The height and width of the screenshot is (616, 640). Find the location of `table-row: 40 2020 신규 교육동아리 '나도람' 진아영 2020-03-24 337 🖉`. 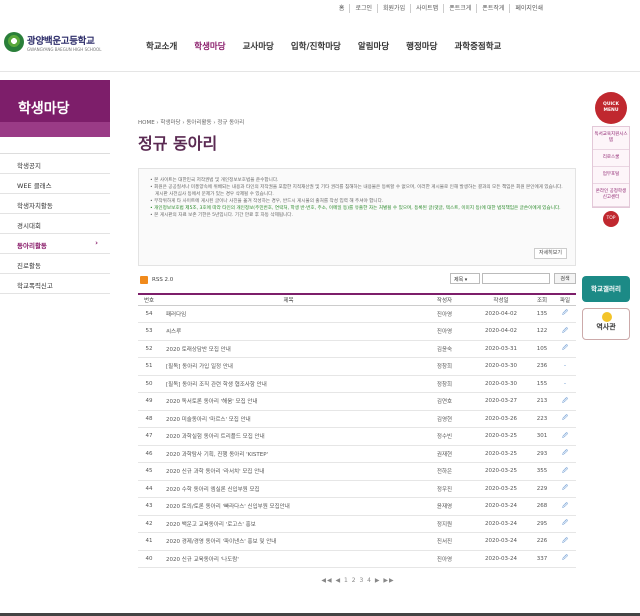

table-row: 40 2020 신규 교육동아리 '나도람' 진아영 2020-03-24 337 🖉 is located at coordinates (357, 559).